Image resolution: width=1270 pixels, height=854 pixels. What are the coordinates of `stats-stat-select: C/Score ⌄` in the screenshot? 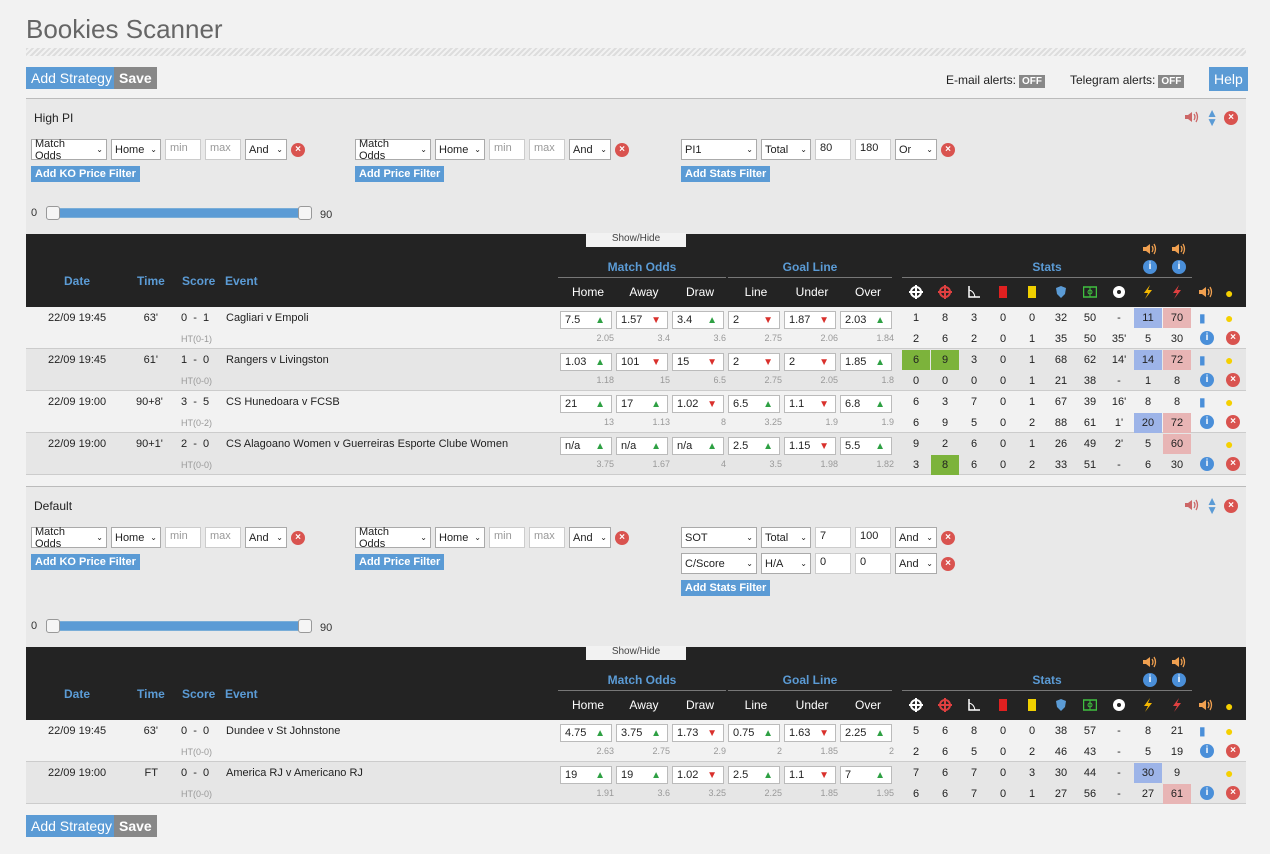 It's located at (719, 563).